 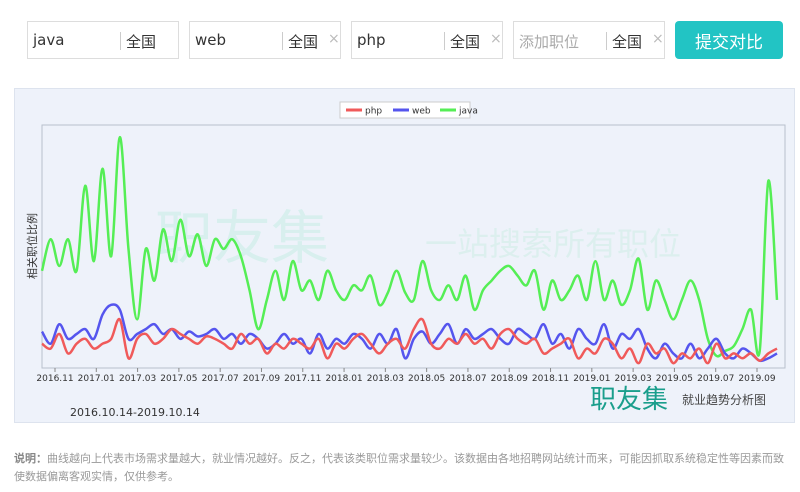 What do you see at coordinates (220, 379) in the screenshot?
I see `x-tick-label: 2017.07` at bounding box center [220, 379].